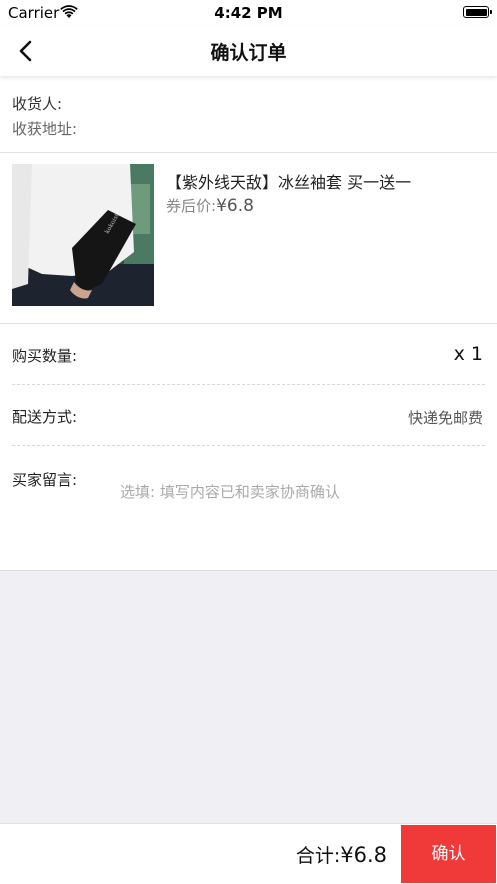  What do you see at coordinates (318, 856) in the screenshot?
I see `total-label: 合计:` at bounding box center [318, 856].